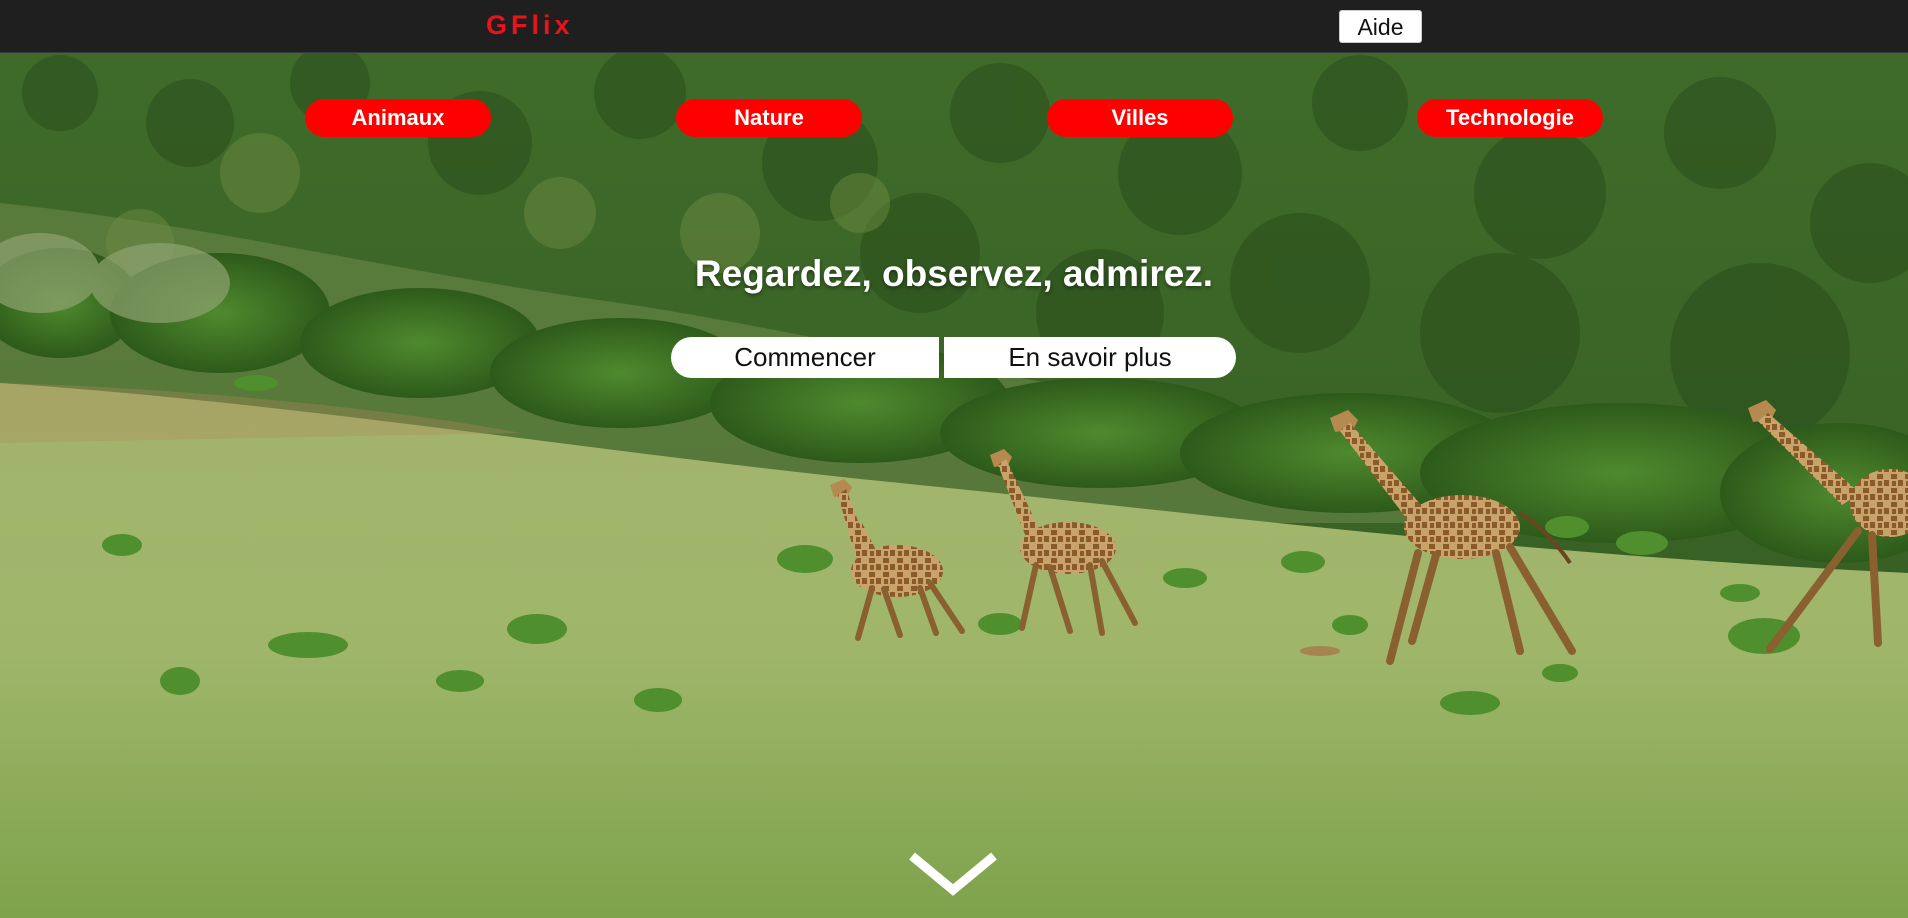  I want to click on top-bar: GFlix Aide, so click(954, 26).